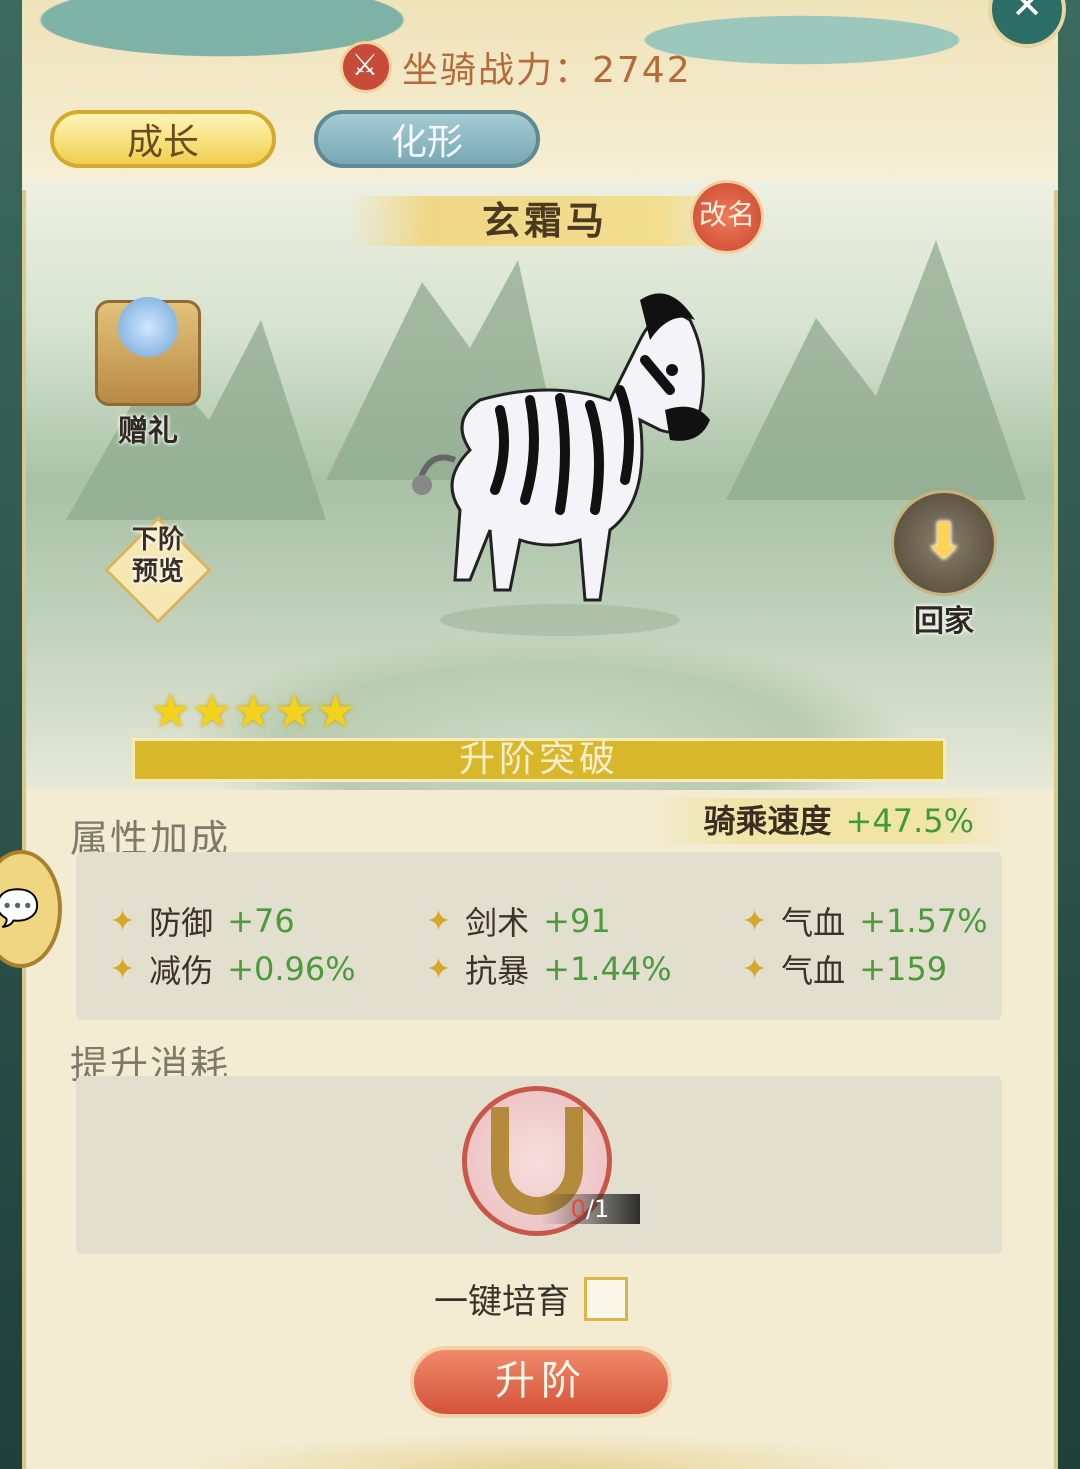 This screenshot has height=1469, width=1080. Describe the element at coordinates (539, 760) in the screenshot. I see `breakthrough-bar: 升阶突破` at that location.